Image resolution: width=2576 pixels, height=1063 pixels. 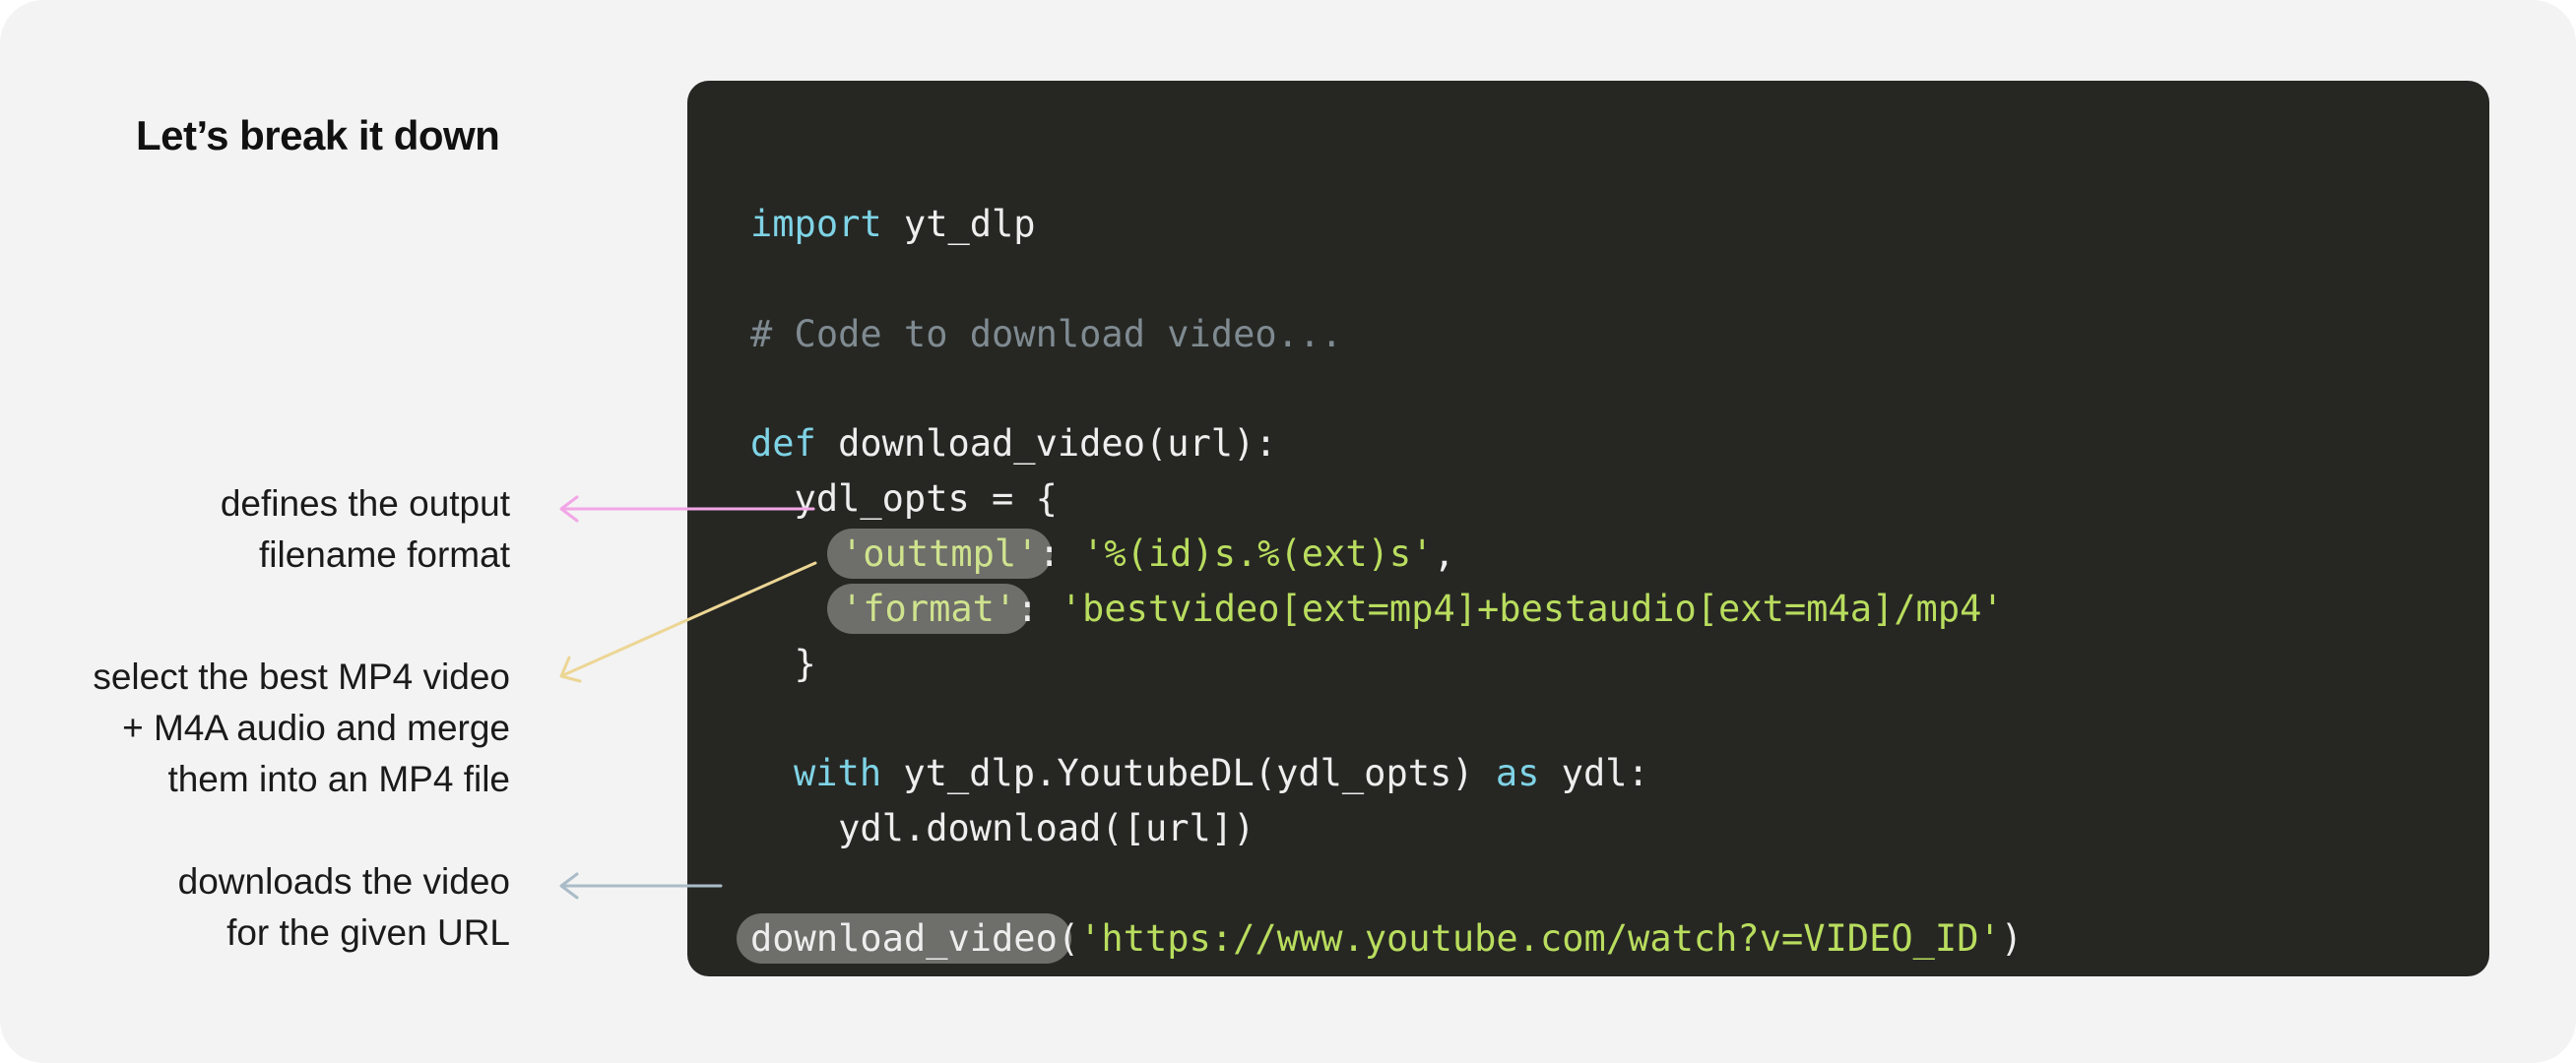 What do you see at coordinates (641, 886) in the screenshot?
I see `arrow-call` at bounding box center [641, 886].